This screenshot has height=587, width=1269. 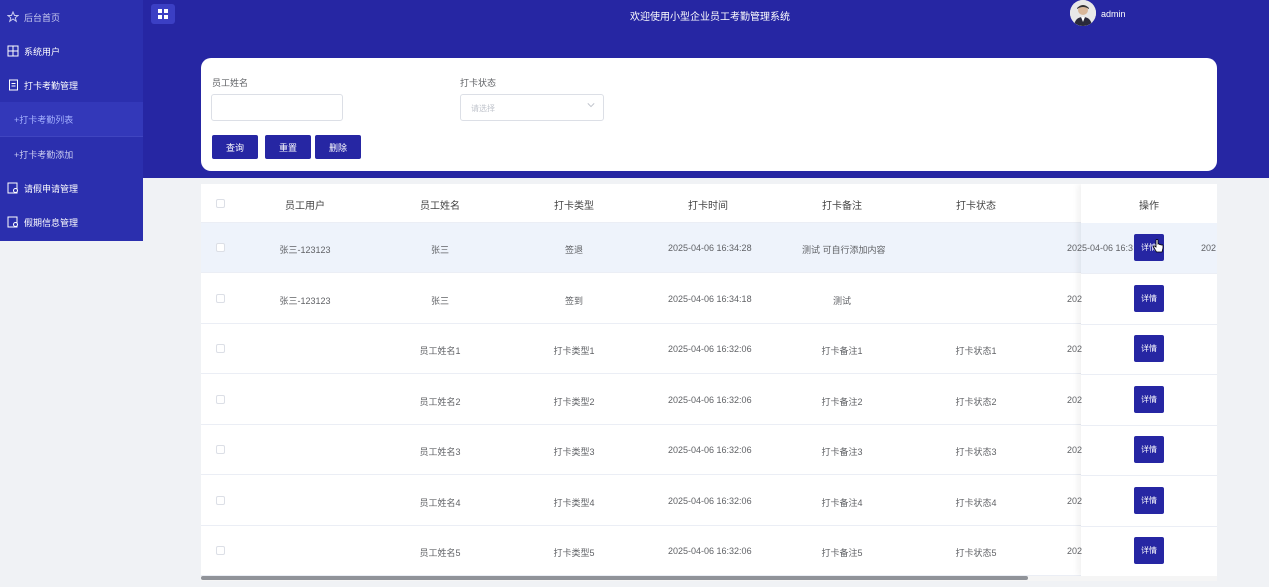 I want to click on table-cell: 打卡备注2, so click(x=842, y=401).